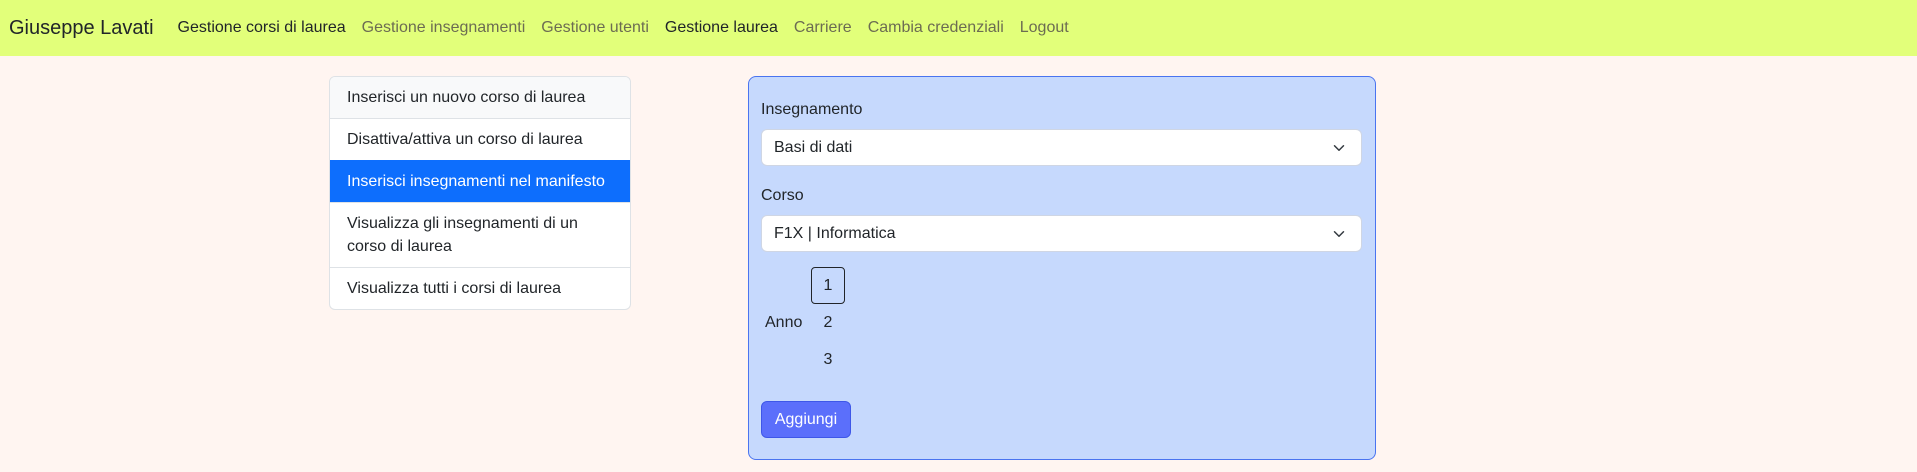 The image size is (1917, 472). What do you see at coordinates (262, 28) in the screenshot?
I see `nav-gestione-corsi: Gestione corsi di laurea` at bounding box center [262, 28].